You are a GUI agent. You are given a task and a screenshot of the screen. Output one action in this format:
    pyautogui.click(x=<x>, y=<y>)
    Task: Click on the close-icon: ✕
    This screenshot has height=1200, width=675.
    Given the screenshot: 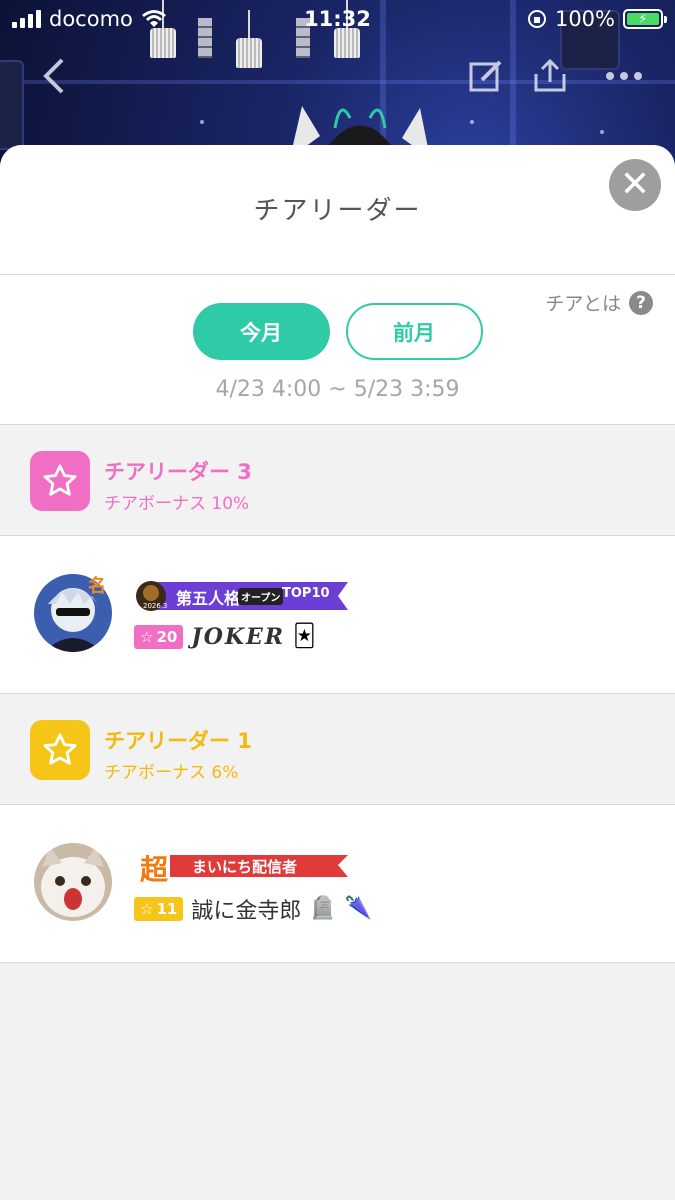 What is the action you would take?
    pyautogui.click(x=635, y=184)
    